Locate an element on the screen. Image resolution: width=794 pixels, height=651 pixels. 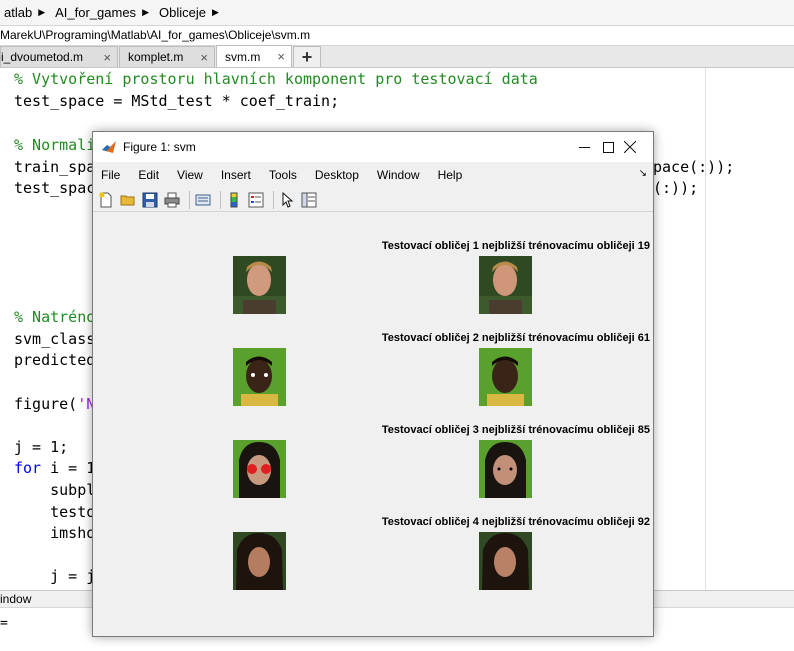
right-margin-line is located at coordinates (705, 329).